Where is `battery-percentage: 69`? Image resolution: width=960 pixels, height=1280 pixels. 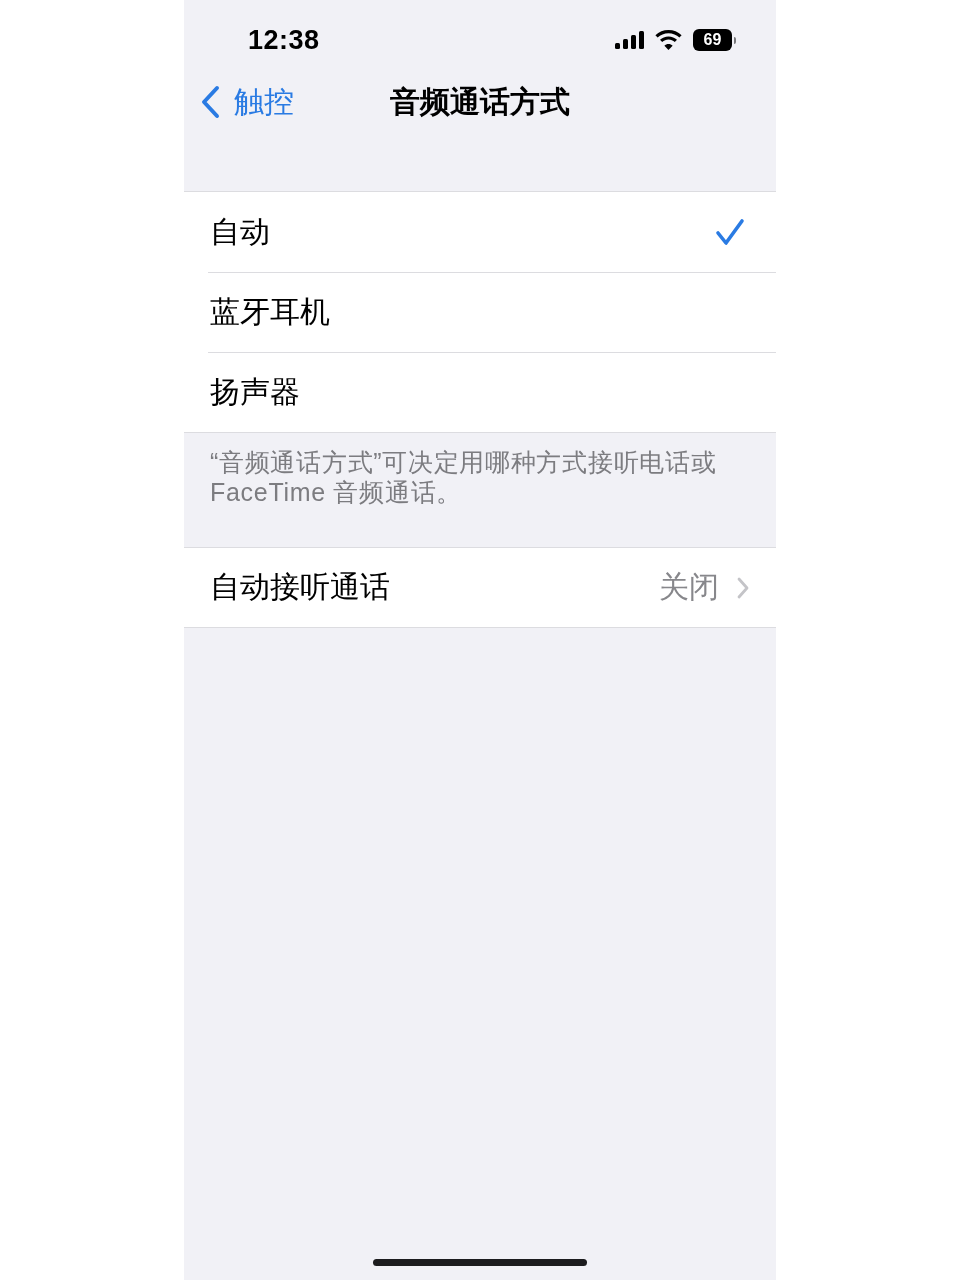
battery-percentage: 69 is located at coordinates (712, 40).